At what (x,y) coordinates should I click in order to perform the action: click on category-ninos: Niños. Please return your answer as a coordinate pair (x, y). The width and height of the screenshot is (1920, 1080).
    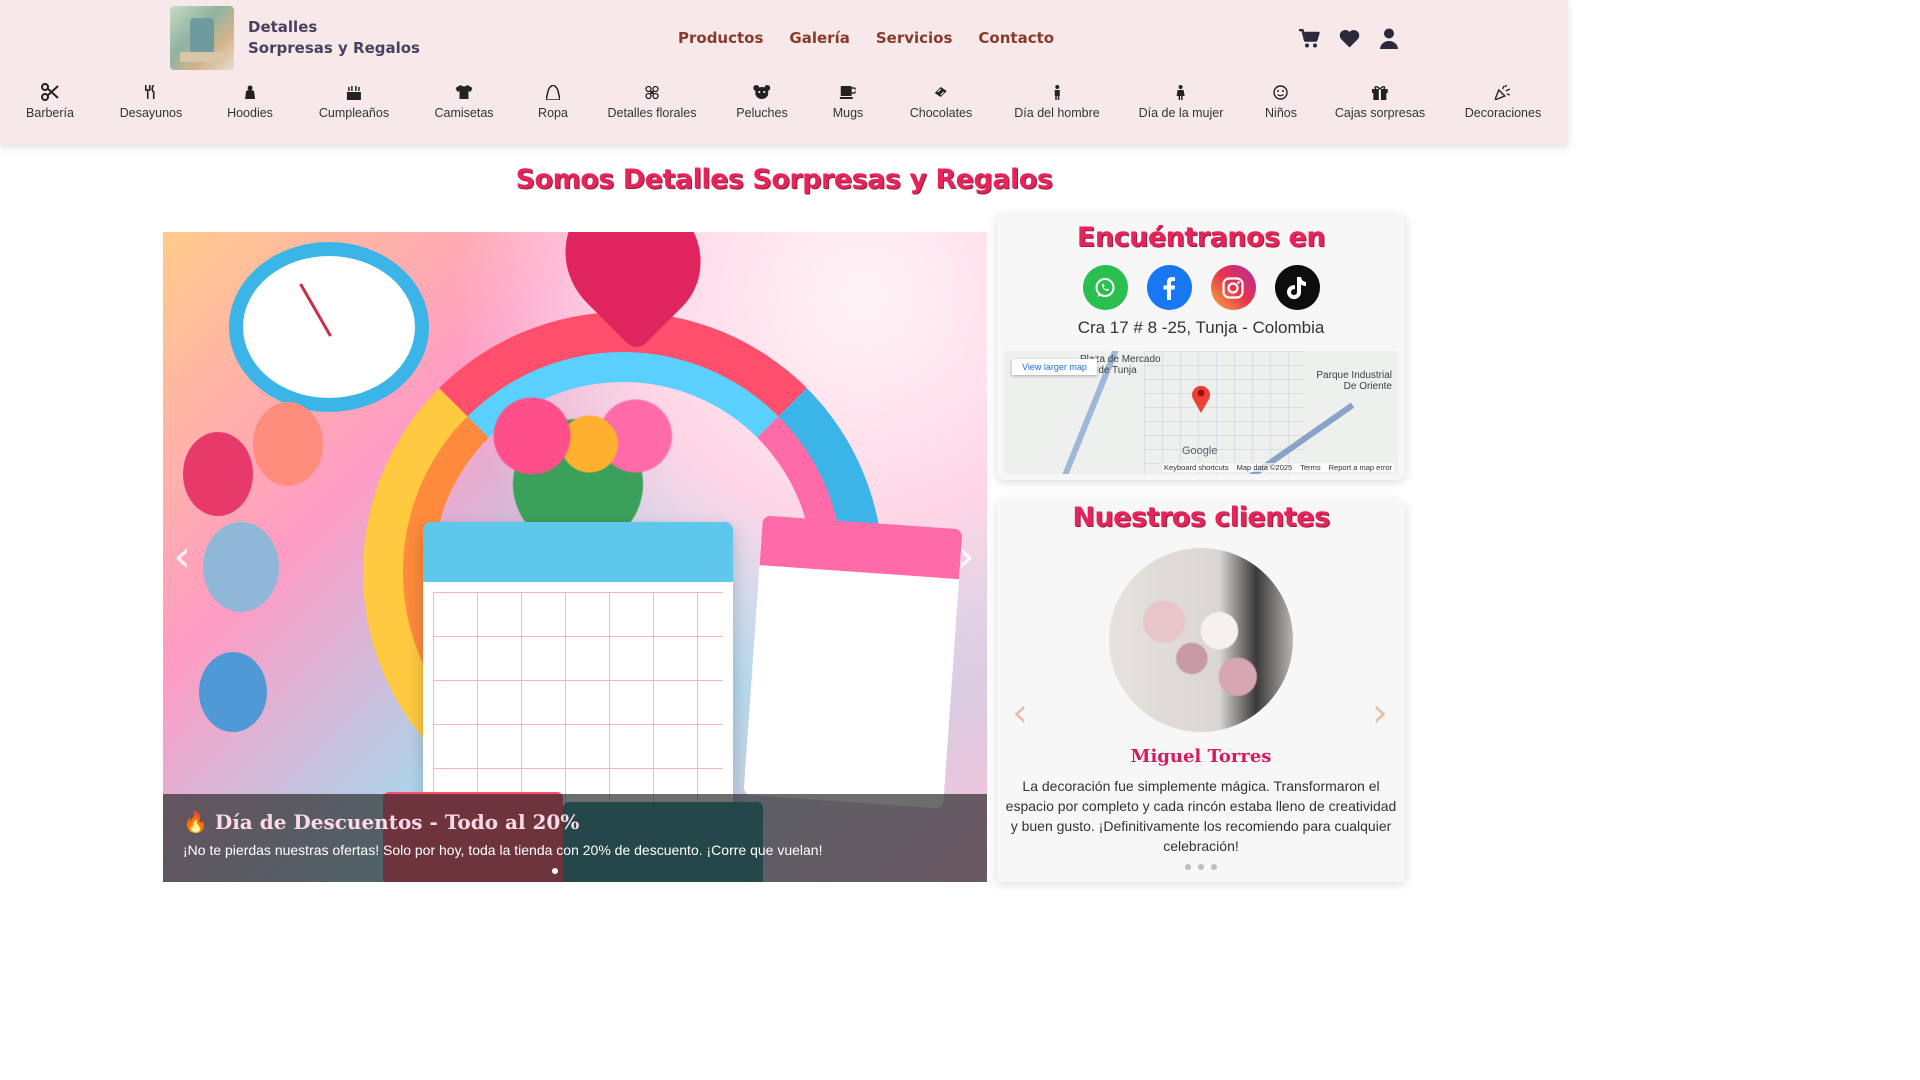
    Looking at the image, I should click on (1281, 101).